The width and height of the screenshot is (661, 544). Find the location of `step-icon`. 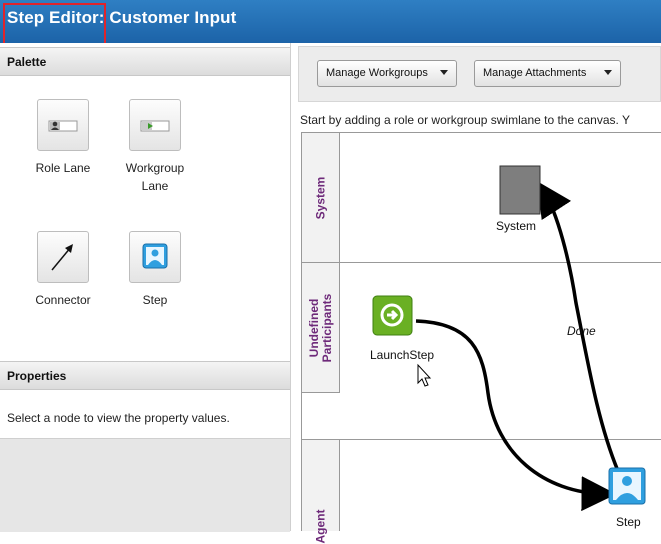

step-icon is located at coordinates (155, 257).